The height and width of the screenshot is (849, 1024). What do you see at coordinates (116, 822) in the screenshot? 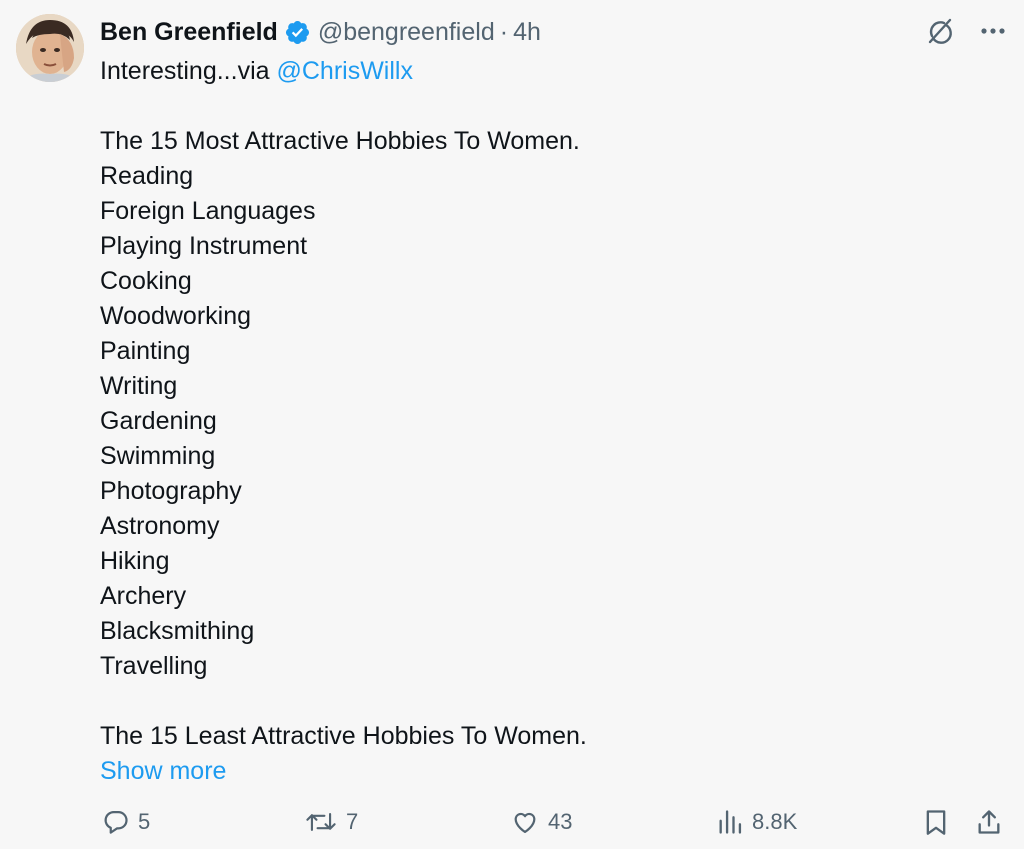
I see `reply-icon` at bounding box center [116, 822].